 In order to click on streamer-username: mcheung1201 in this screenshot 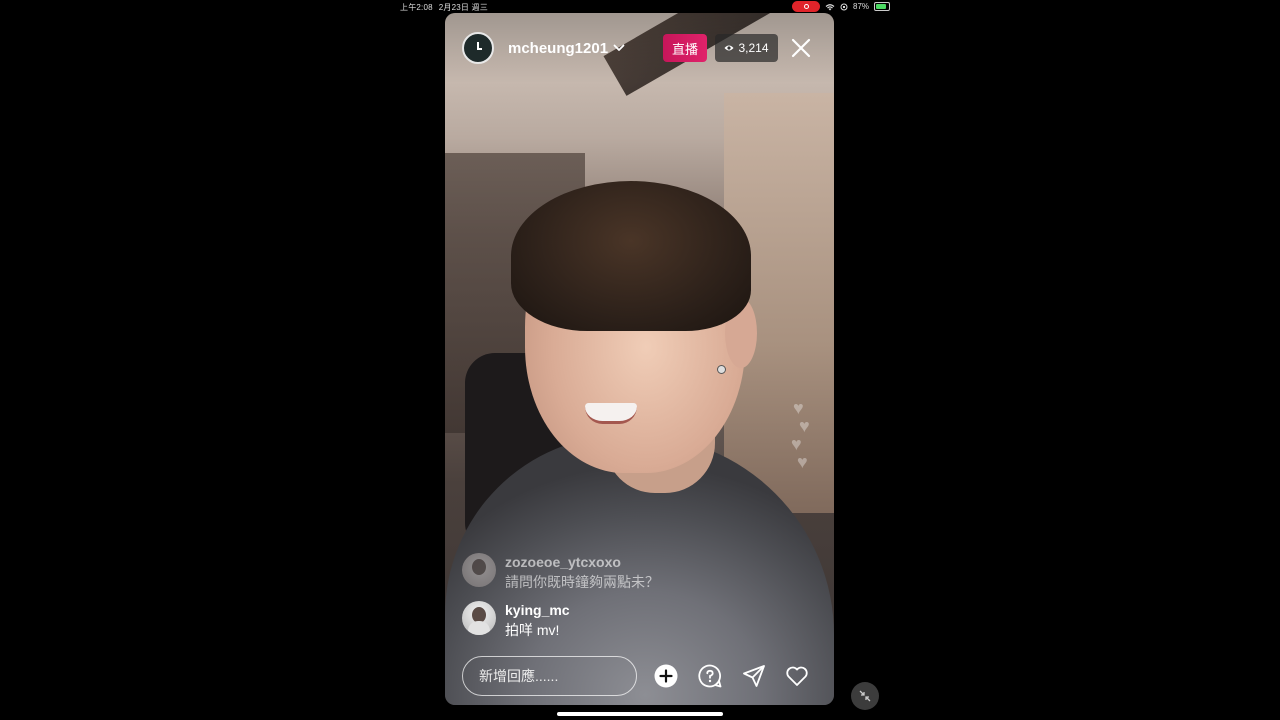, I will do `click(558, 48)`.